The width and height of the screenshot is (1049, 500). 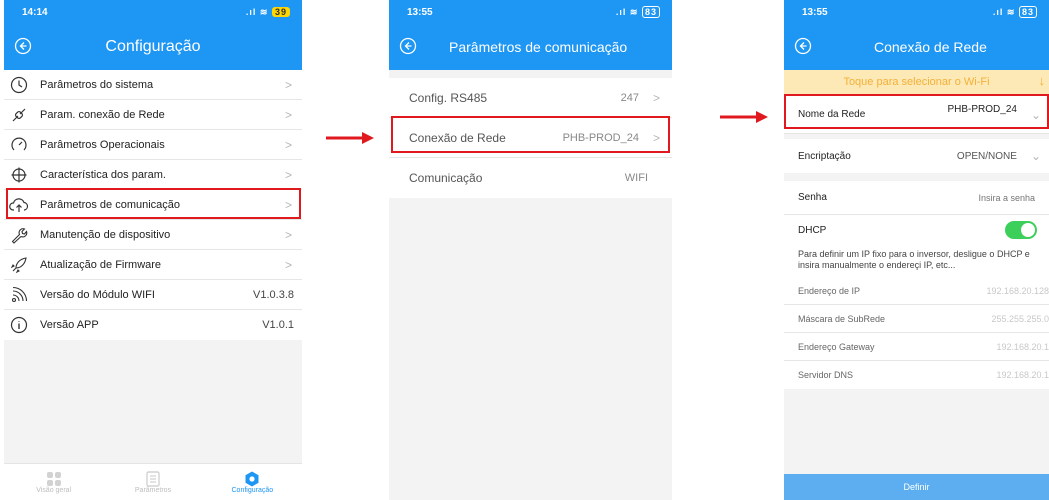 What do you see at coordinates (600, 137) in the screenshot?
I see `list-item-value: PHB-PROD_24` at bounding box center [600, 137].